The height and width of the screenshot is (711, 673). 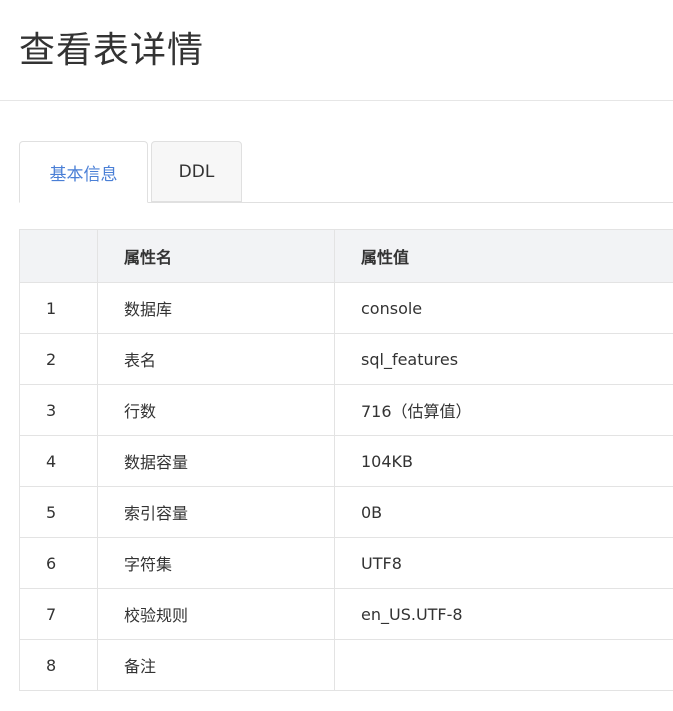 I want to click on row-index: 1, so click(x=58, y=308).